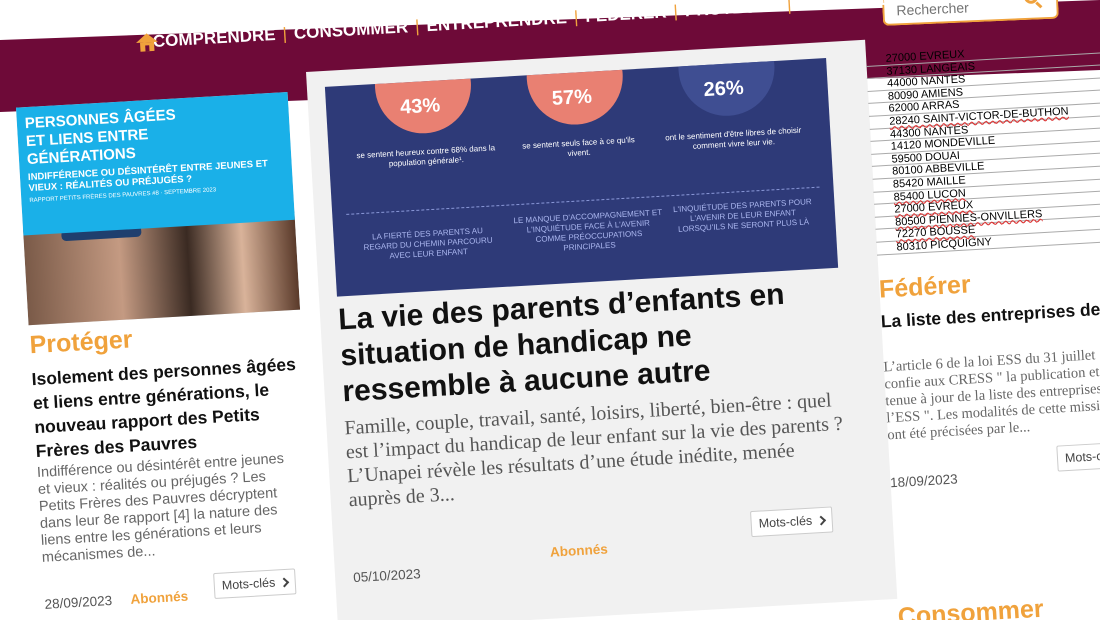 The width and height of the screenshot is (1100, 620). What do you see at coordinates (387, 576) in the screenshot?
I see `article-date: 05/10/2023` at bounding box center [387, 576].